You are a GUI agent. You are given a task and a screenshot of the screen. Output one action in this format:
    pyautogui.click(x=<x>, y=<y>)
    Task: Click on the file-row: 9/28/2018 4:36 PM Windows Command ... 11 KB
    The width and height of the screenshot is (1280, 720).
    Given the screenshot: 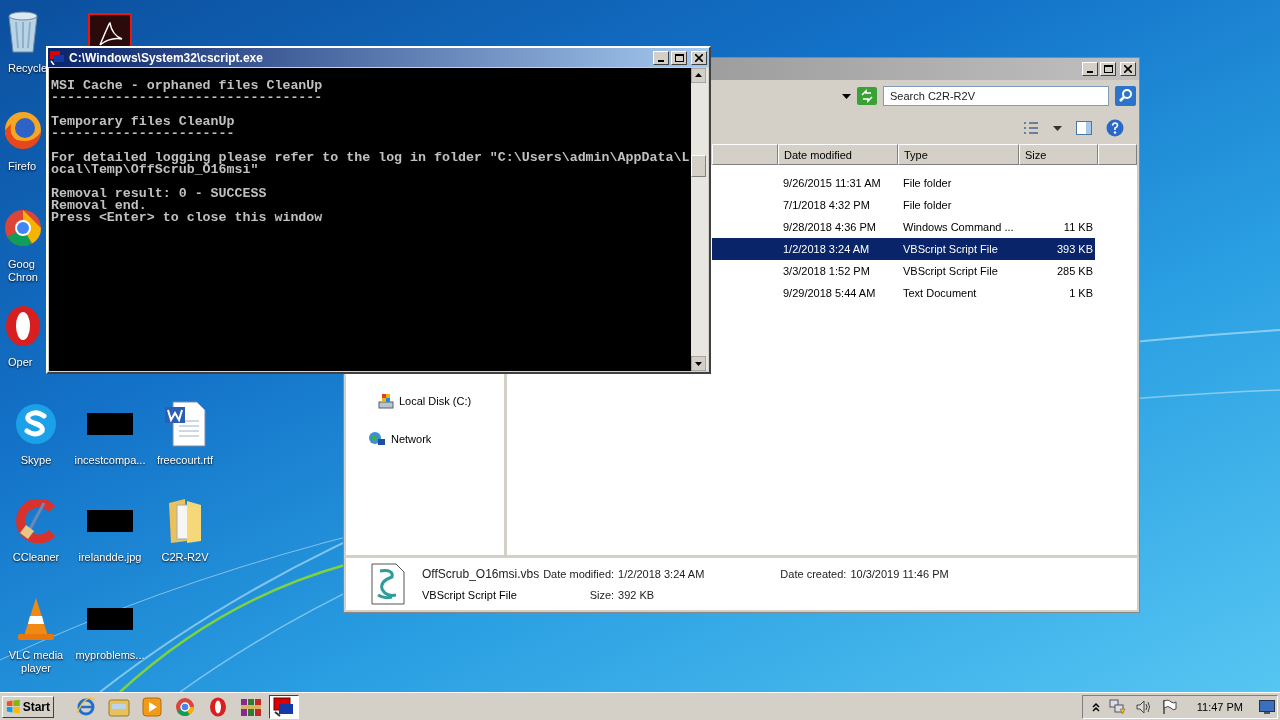 What is the action you would take?
    pyautogui.click(x=903, y=227)
    